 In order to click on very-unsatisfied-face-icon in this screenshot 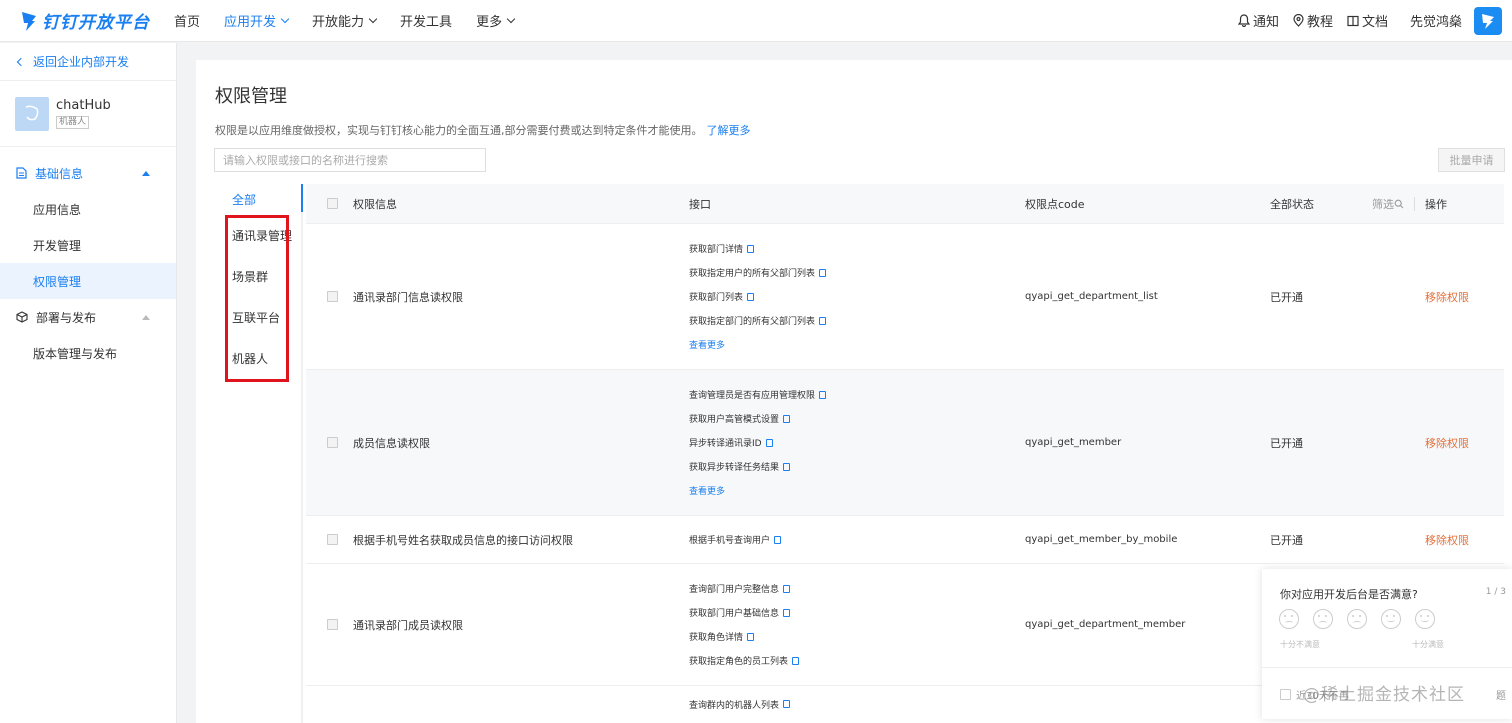, I will do `click(1289, 619)`.